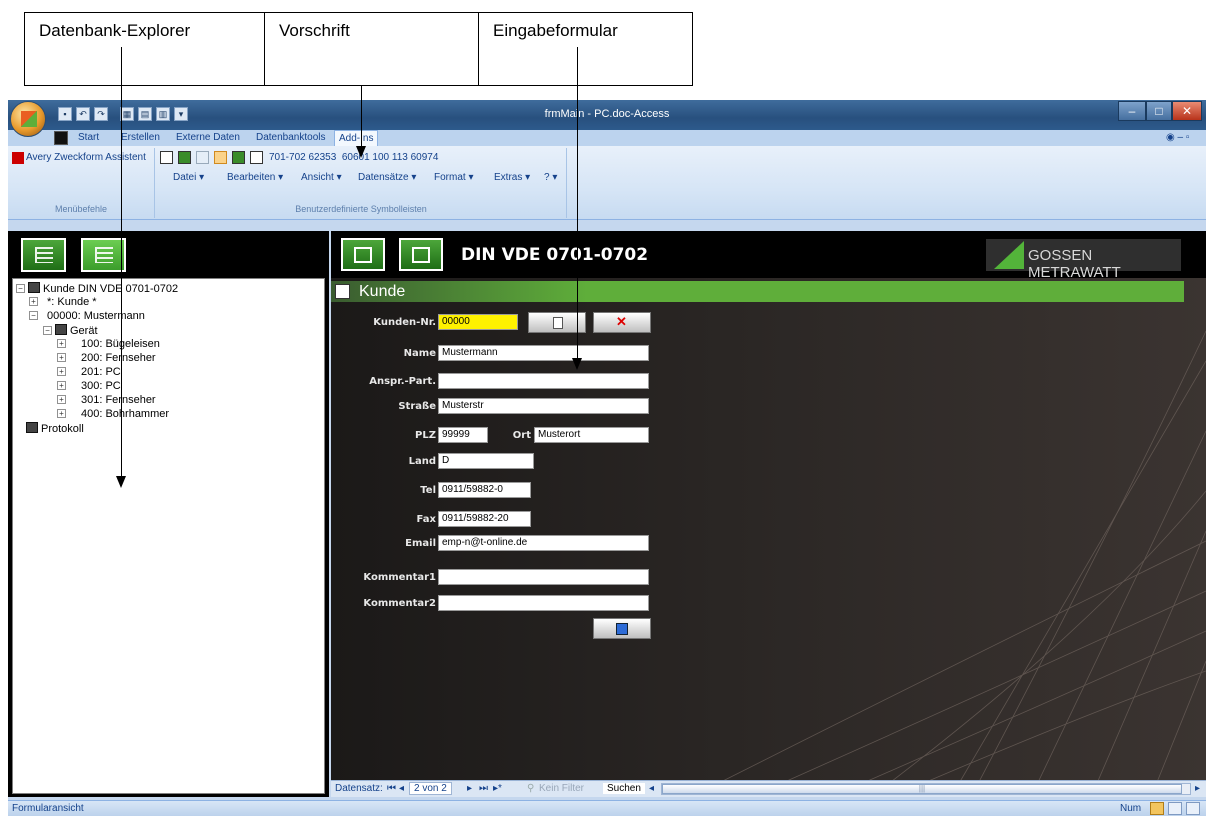  Describe the element at coordinates (757, 291) in the screenshot. I see `section-header-bar` at that location.